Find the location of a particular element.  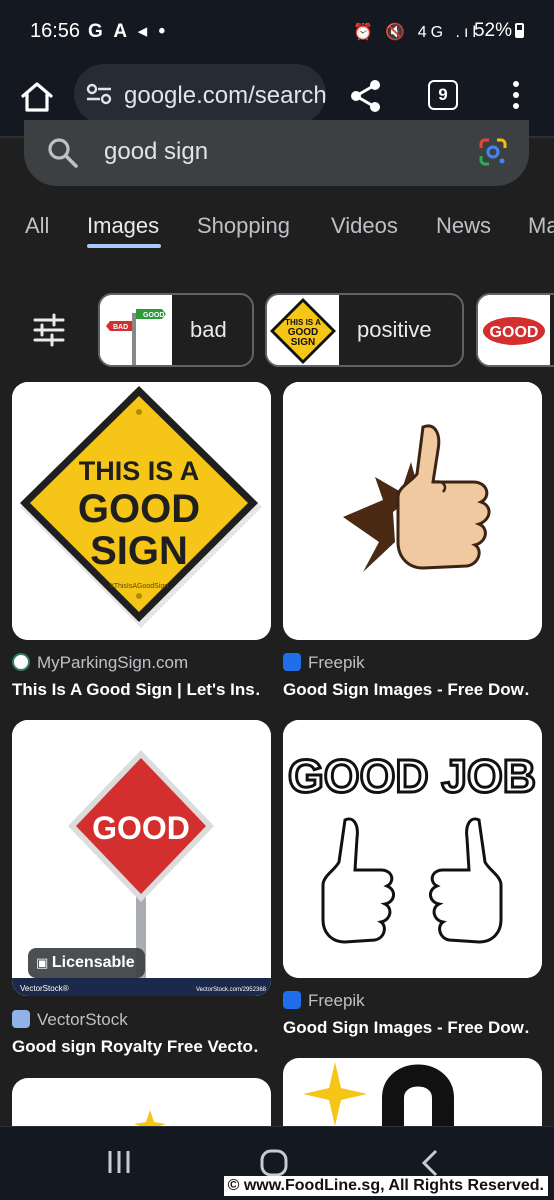

home-nav-icon is located at coordinates (274, 1163).